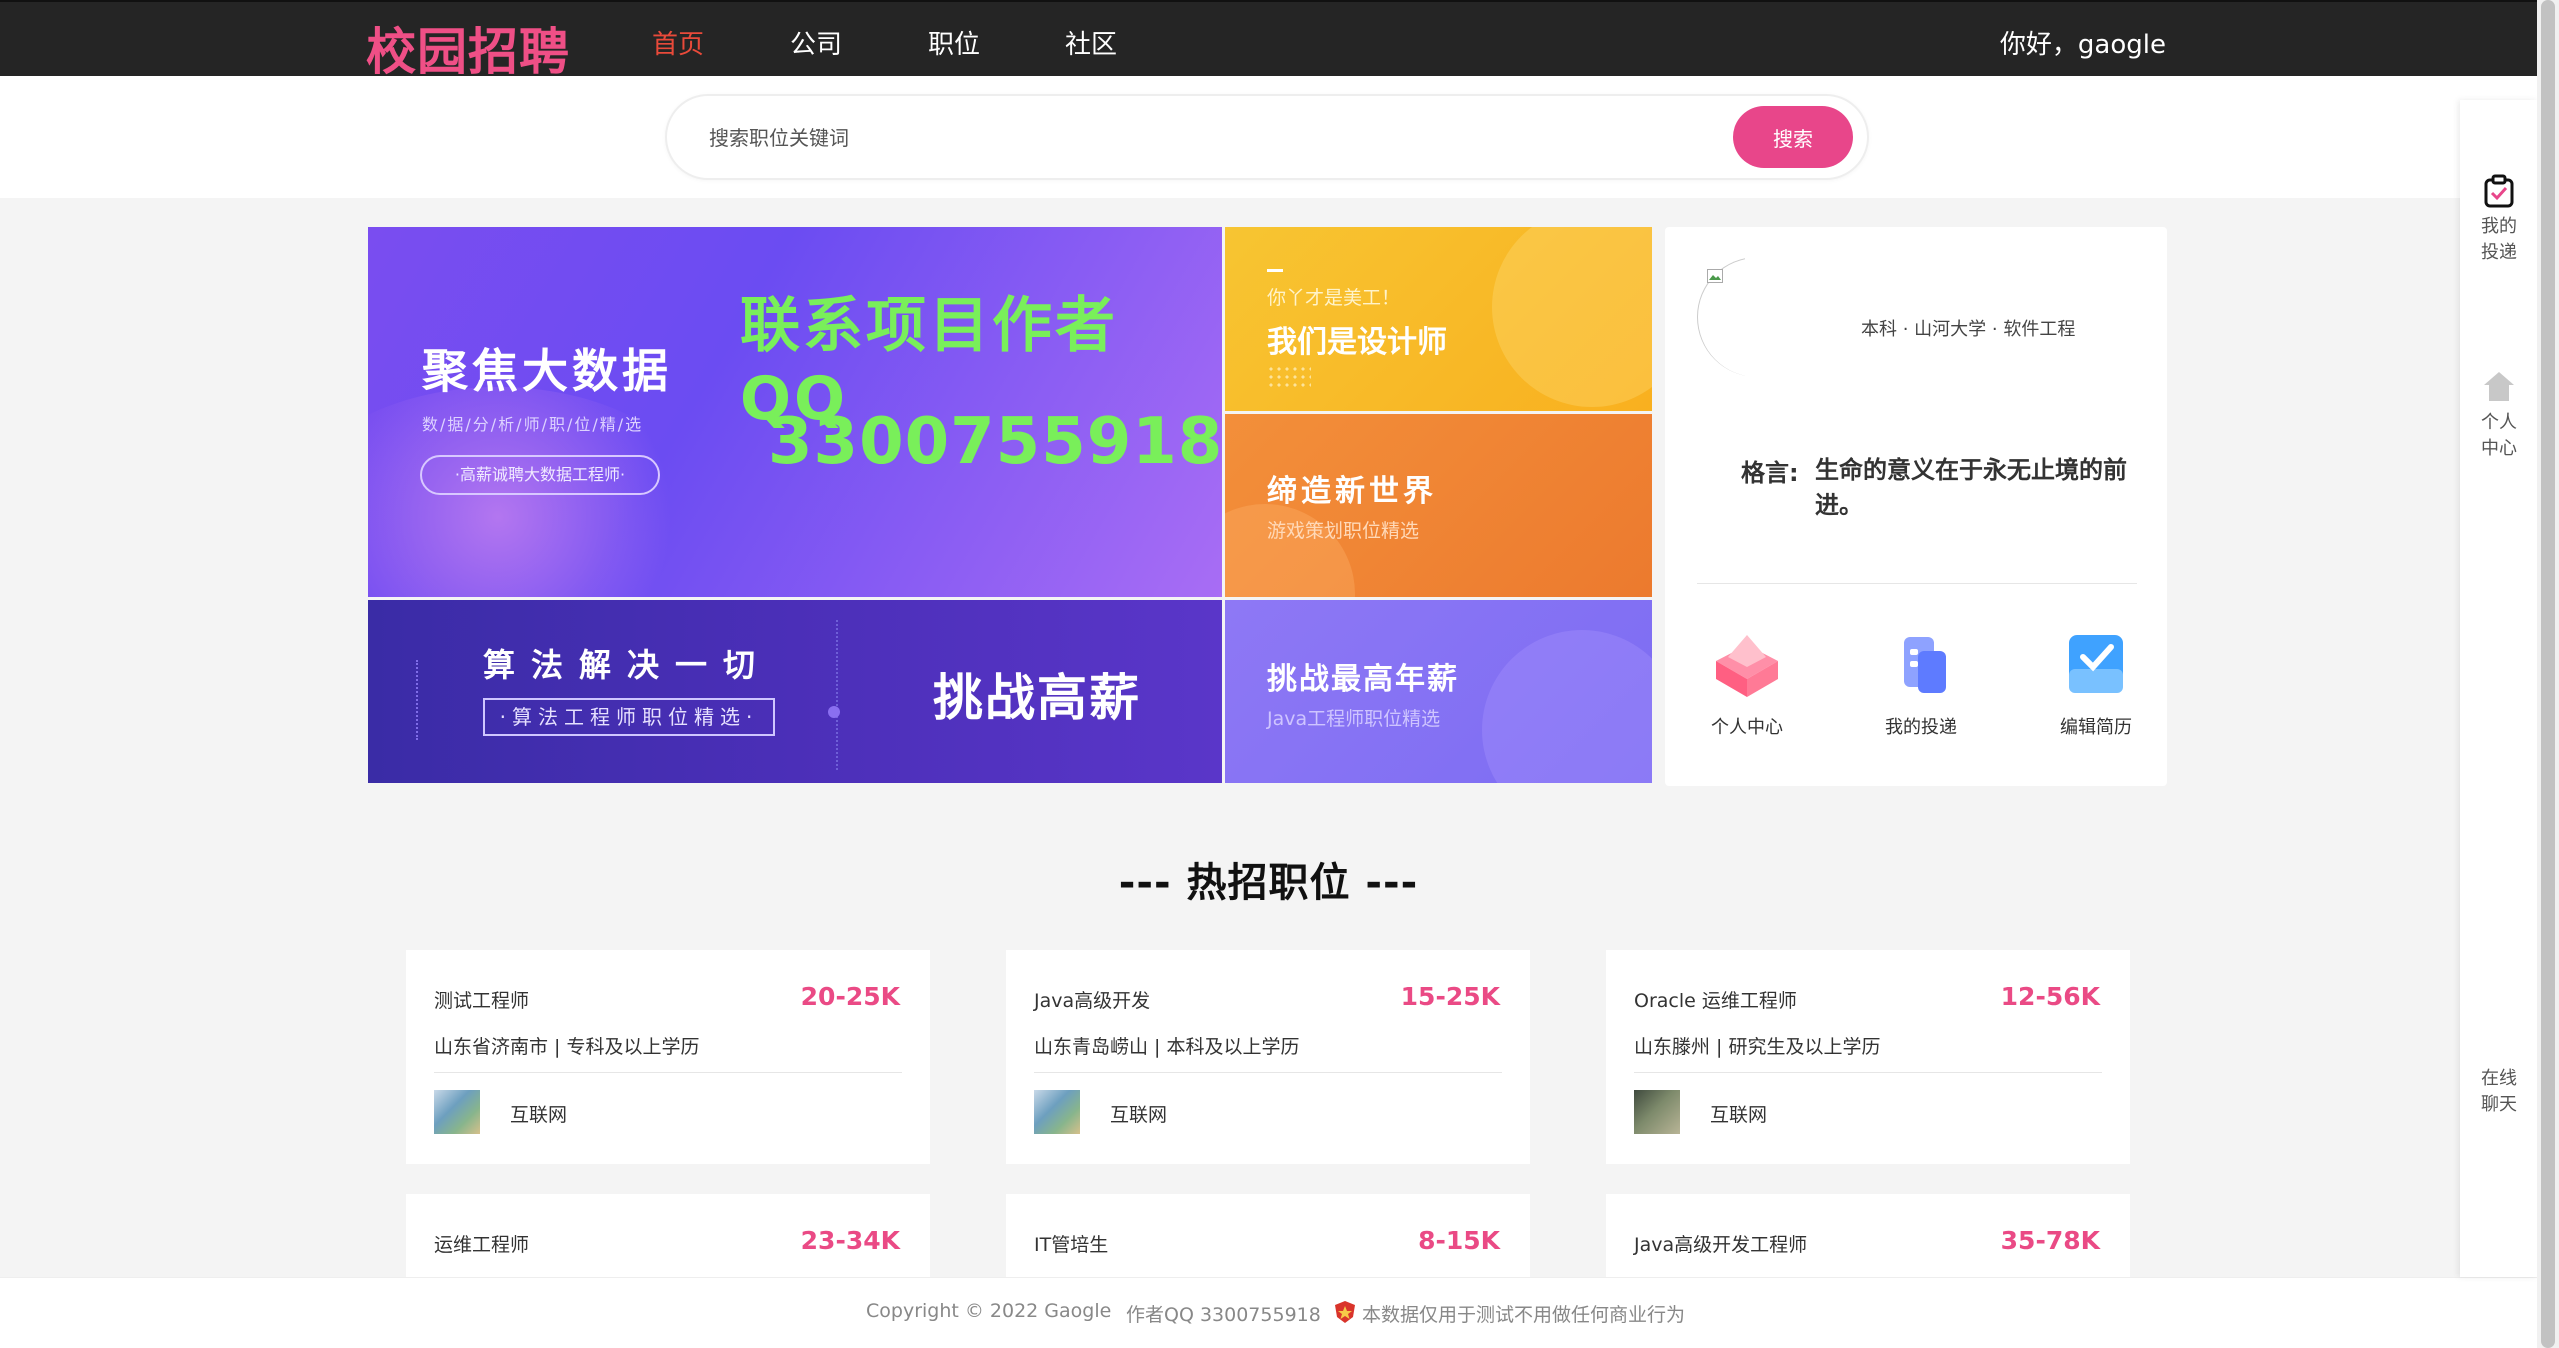 This screenshot has width=2559, height=1348. I want to click on motto-label: 格言:, so click(1770, 473).